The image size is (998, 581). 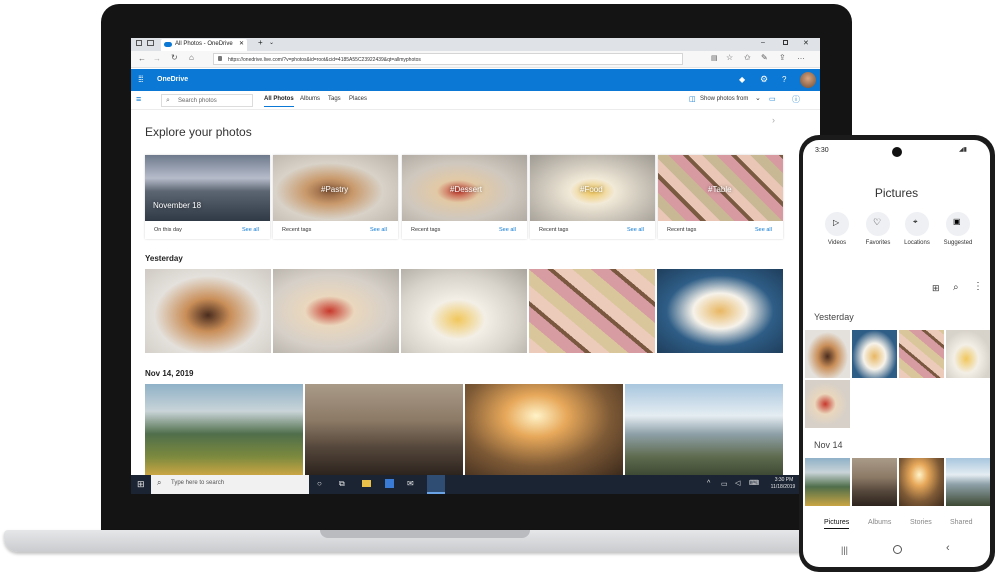 What do you see at coordinates (174, 57) in the screenshot?
I see `refresh-icon: ↻` at bounding box center [174, 57].